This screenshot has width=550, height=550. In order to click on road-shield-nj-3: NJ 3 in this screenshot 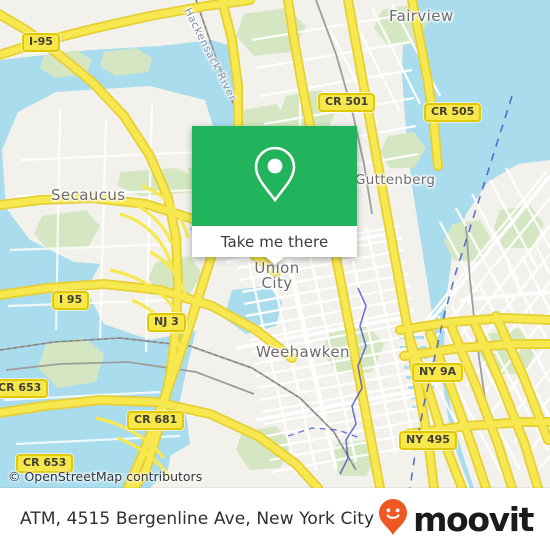, I will do `click(166, 322)`.